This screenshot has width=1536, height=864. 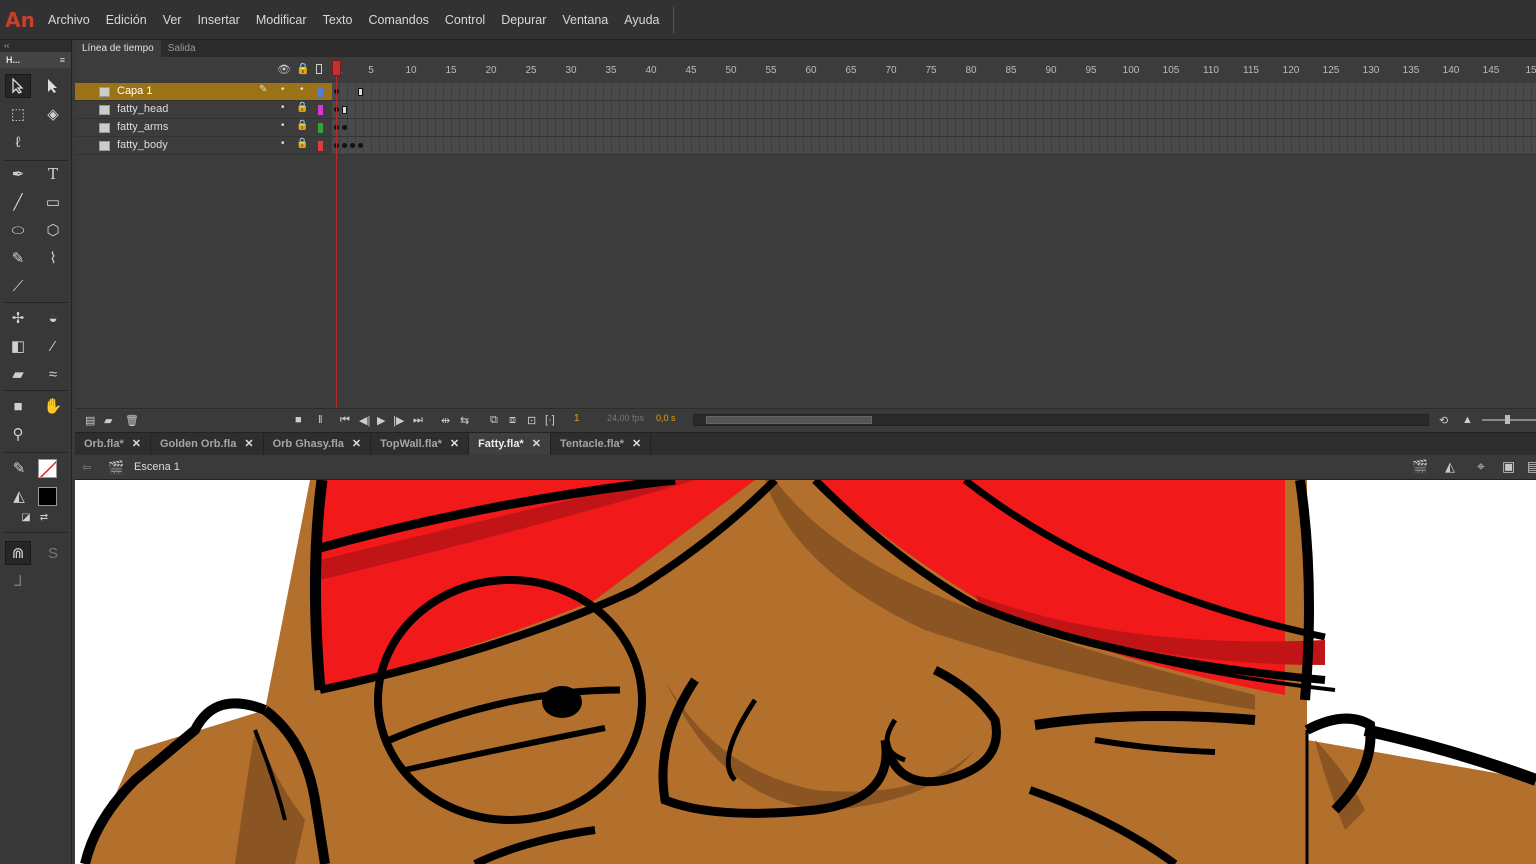 I want to click on oval-tool-icon: ⬭, so click(x=18, y=230).